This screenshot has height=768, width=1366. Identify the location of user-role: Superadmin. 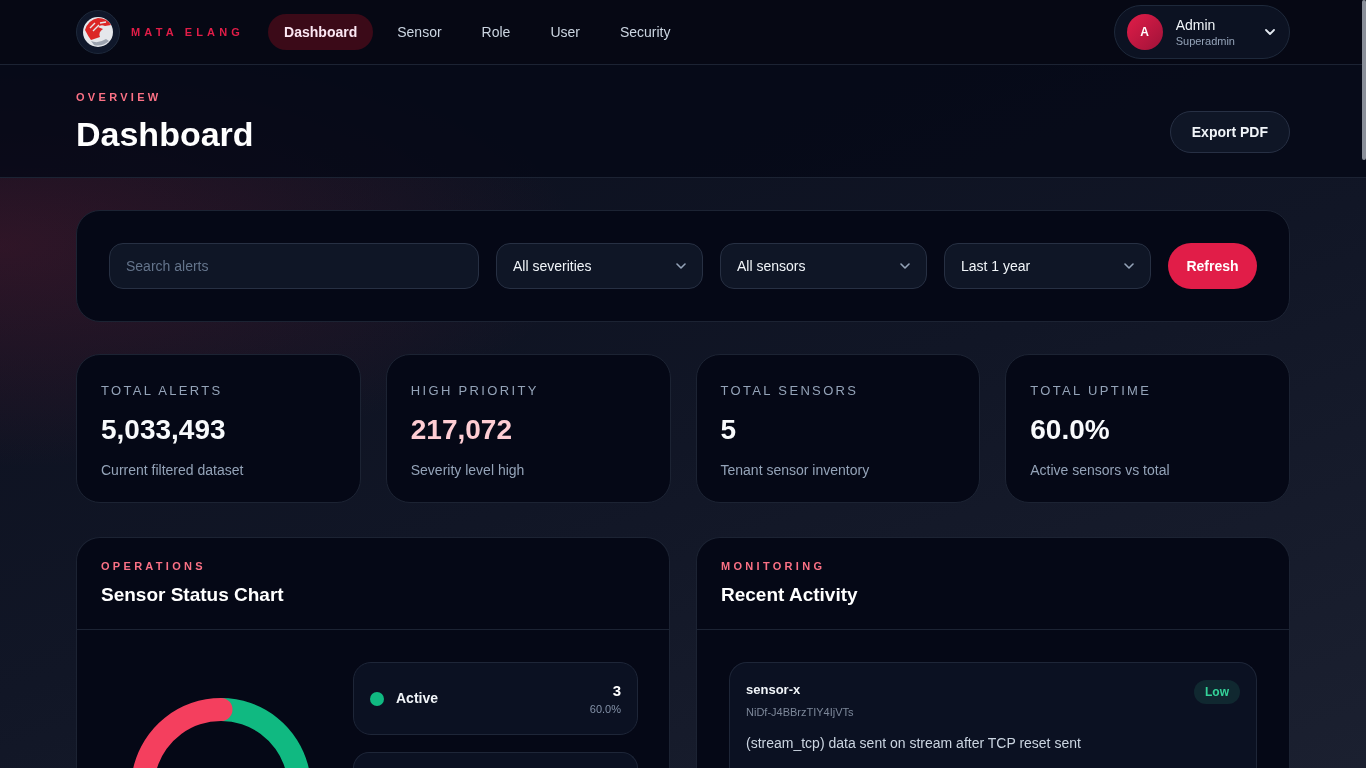
(1205, 41).